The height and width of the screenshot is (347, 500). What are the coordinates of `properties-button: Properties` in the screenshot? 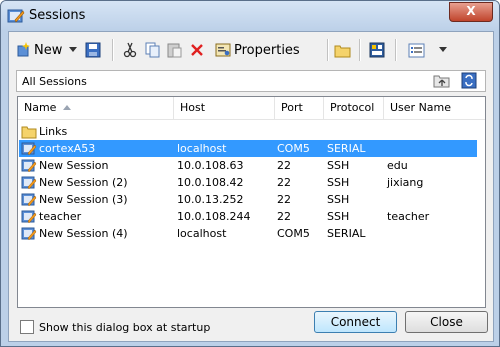 It's located at (257, 50).